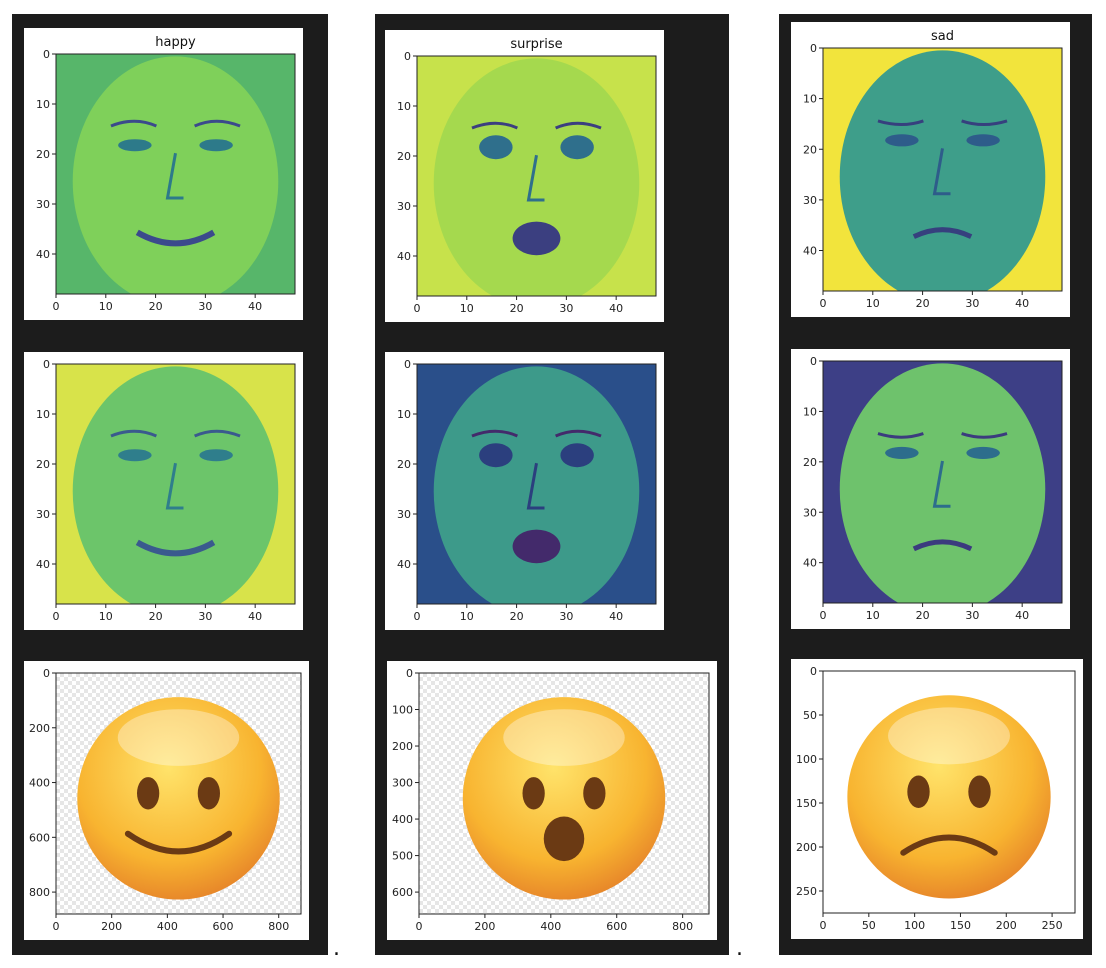 This screenshot has height=968, width=1106. I want to click on plot-svg: 0 200 400 600 800 0 200 400 600 800, so click(165, 800).